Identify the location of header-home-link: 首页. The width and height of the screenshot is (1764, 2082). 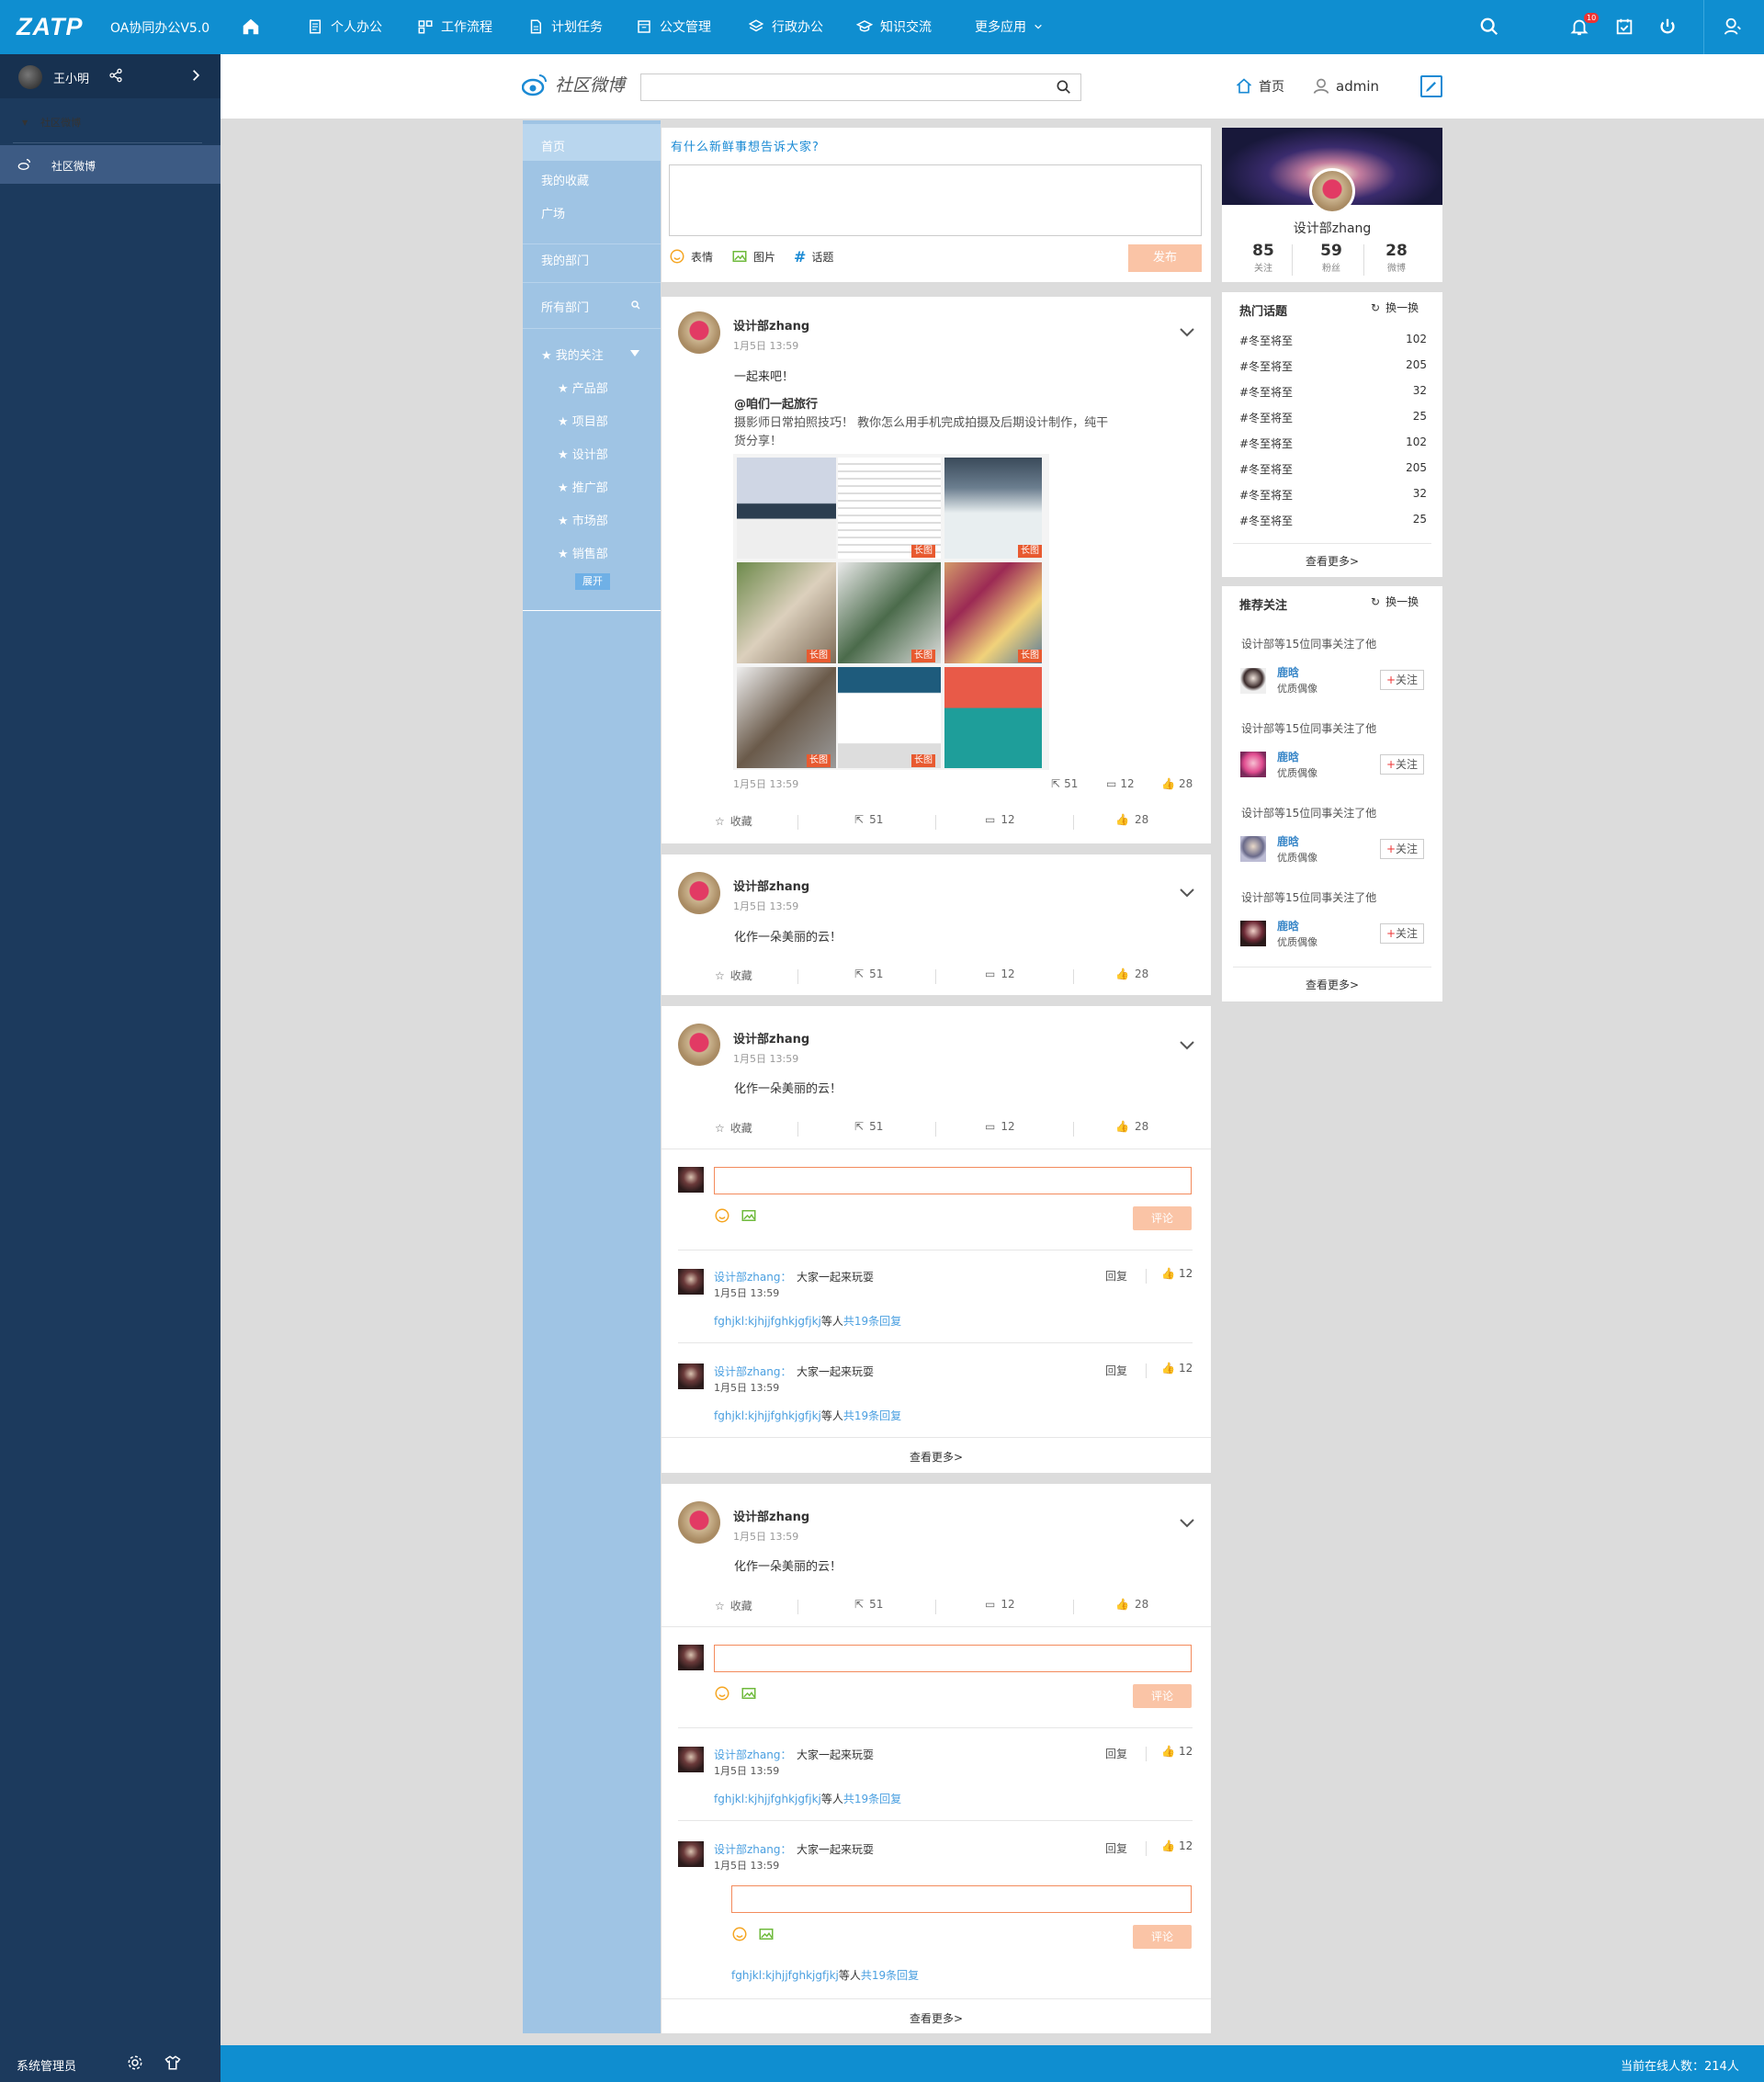
(1259, 86).